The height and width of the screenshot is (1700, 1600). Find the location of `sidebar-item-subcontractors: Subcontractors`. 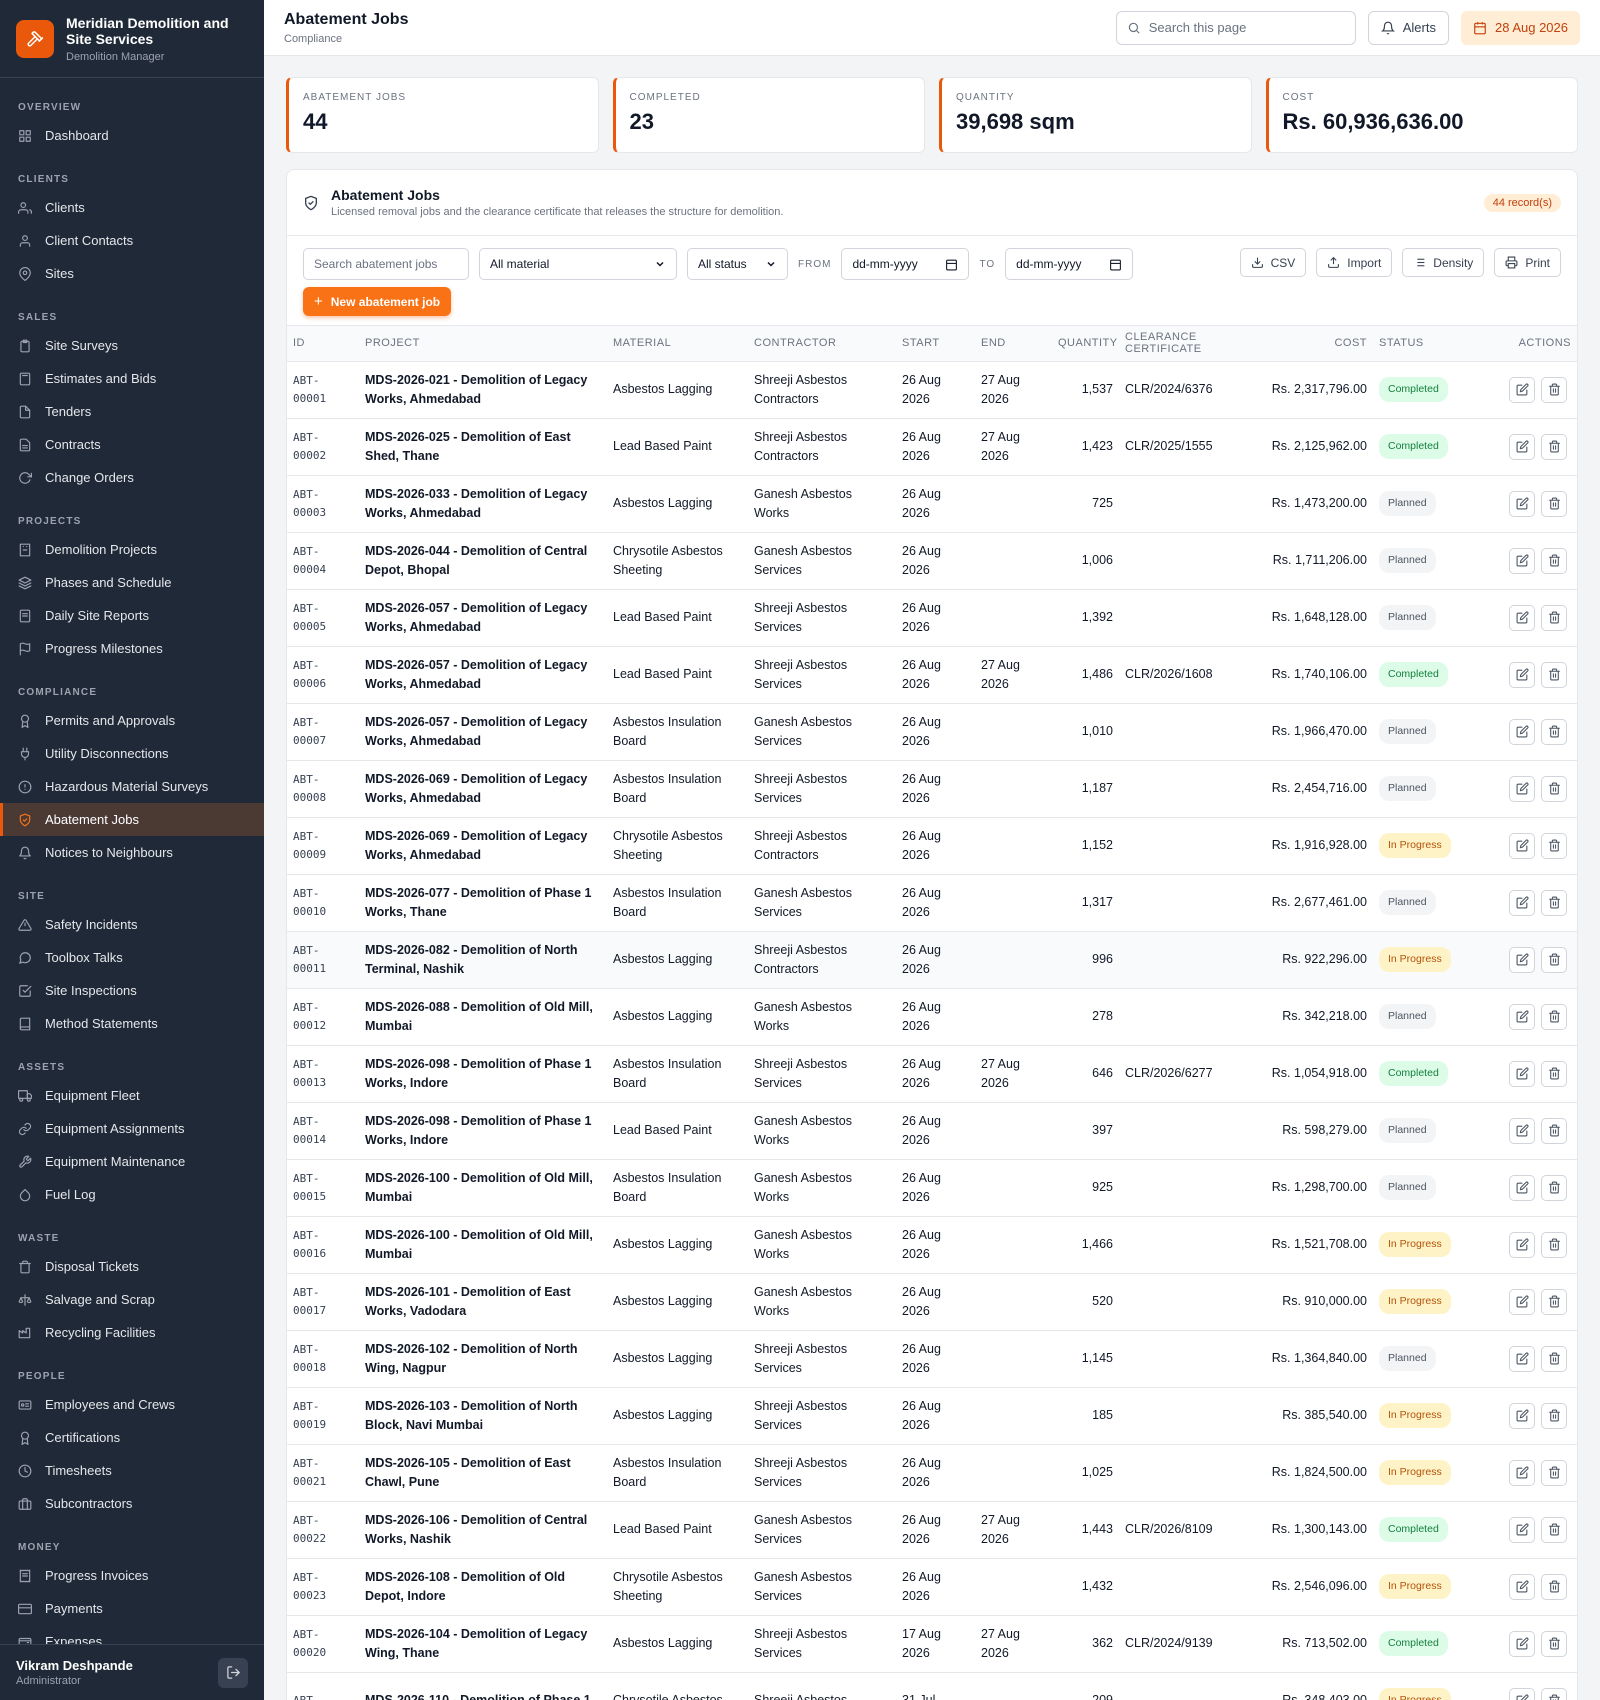

sidebar-item-subcontractors: Subcontractors is located at coordinates (132, 1503).